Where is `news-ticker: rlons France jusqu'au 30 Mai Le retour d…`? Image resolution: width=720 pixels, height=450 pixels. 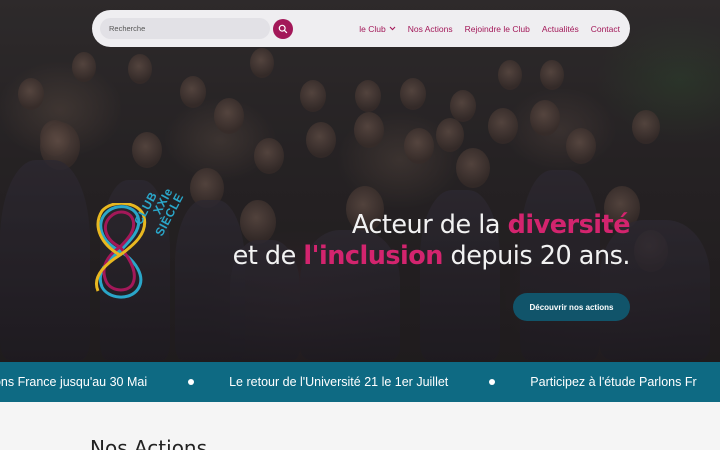 news-ticker: rlons France jusqu'au 30 Mai Le retour d… is located at coordinates (360, 382).